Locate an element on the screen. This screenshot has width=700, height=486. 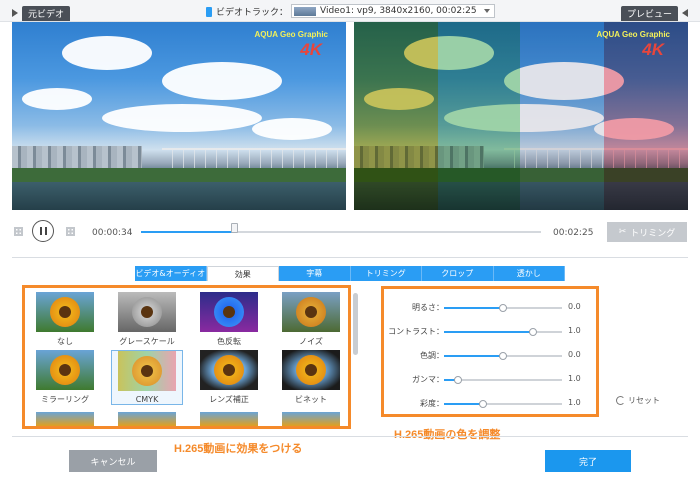
original-video-tab-label: 元ビデオ is located at coordinates (46, 13).